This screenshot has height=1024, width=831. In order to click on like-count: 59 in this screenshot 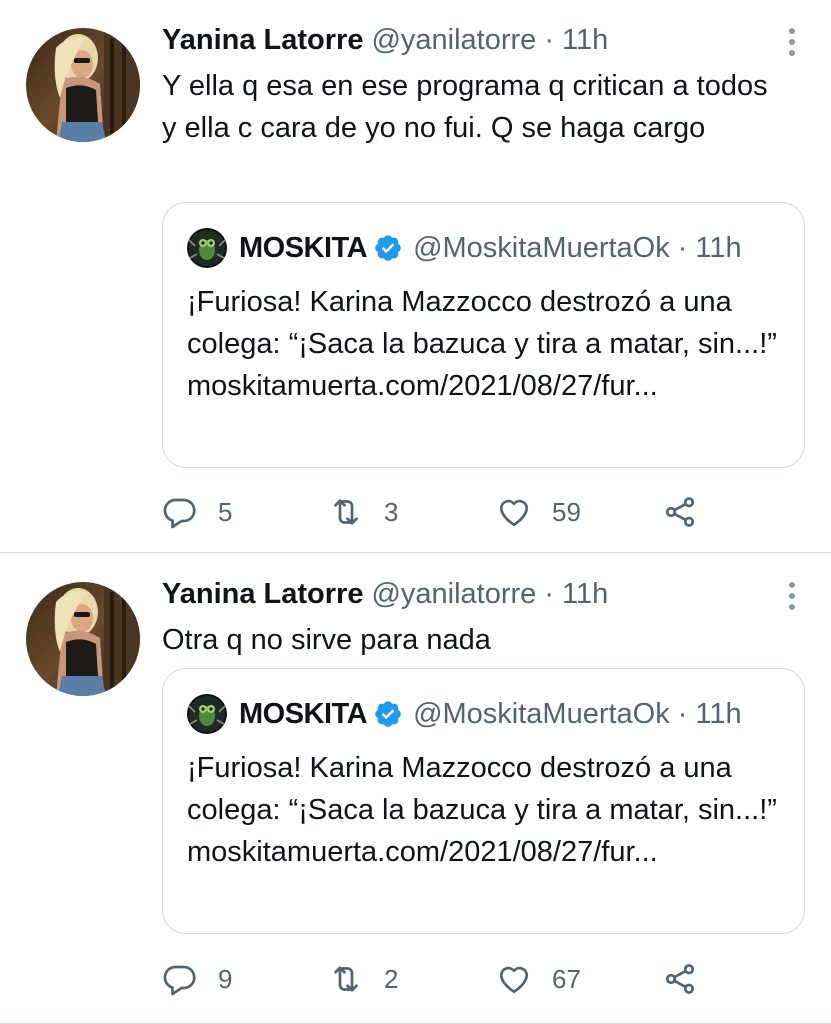, I will do `click(566, 511)`.